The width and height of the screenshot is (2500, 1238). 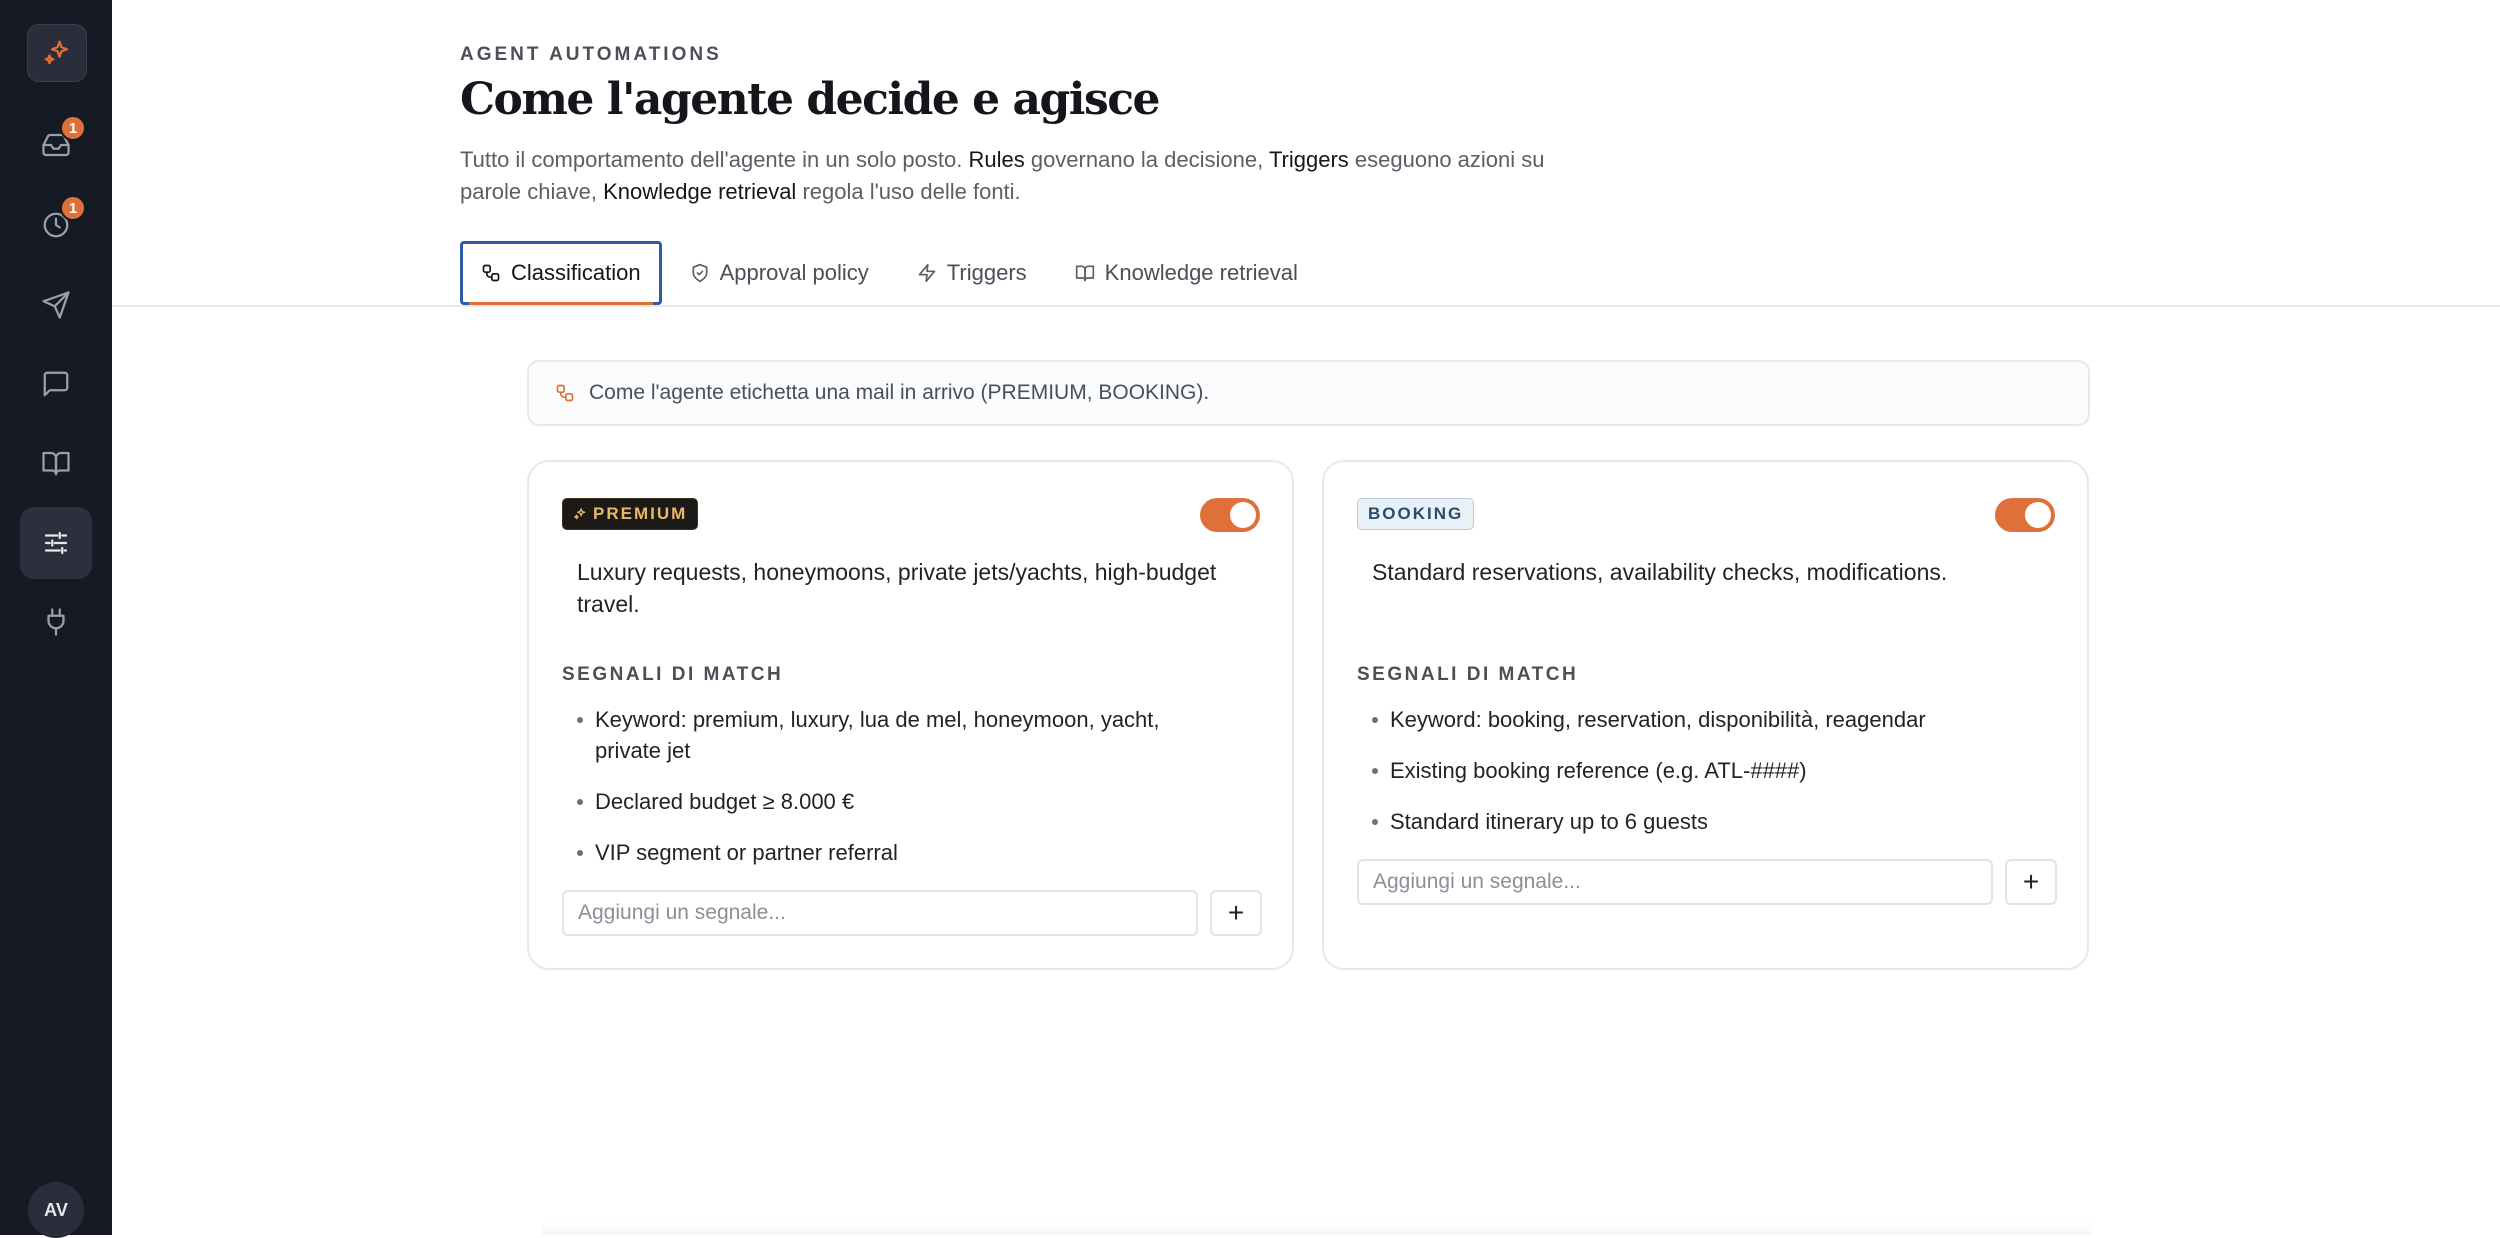 I want to click on sidebar-item-integrations, so click(x=56, y=622).